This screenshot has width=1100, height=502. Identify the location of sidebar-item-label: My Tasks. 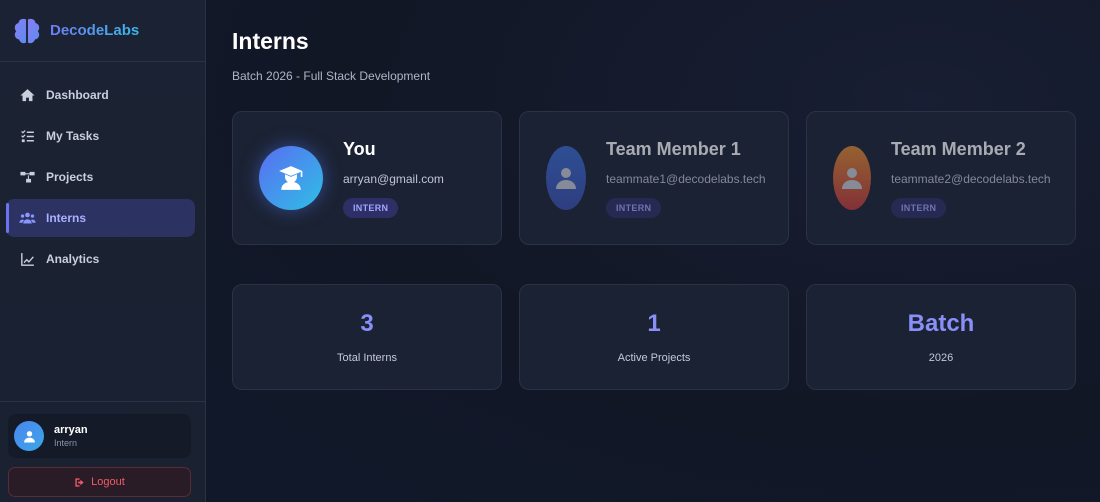
(73, 136).